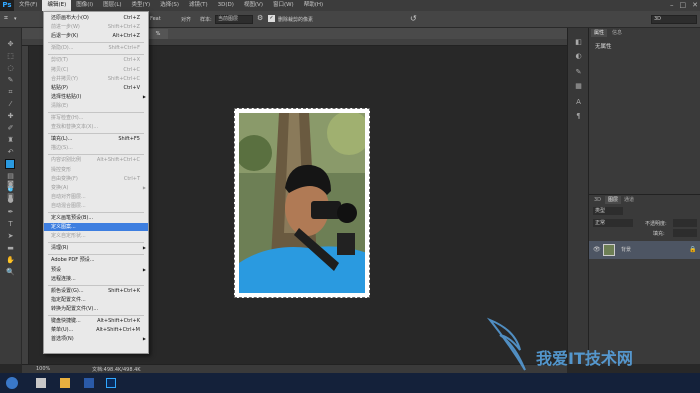  Describe the element at coordinates (10, 164) in the screenshot. I see `foreground-color-swatch` at that location.